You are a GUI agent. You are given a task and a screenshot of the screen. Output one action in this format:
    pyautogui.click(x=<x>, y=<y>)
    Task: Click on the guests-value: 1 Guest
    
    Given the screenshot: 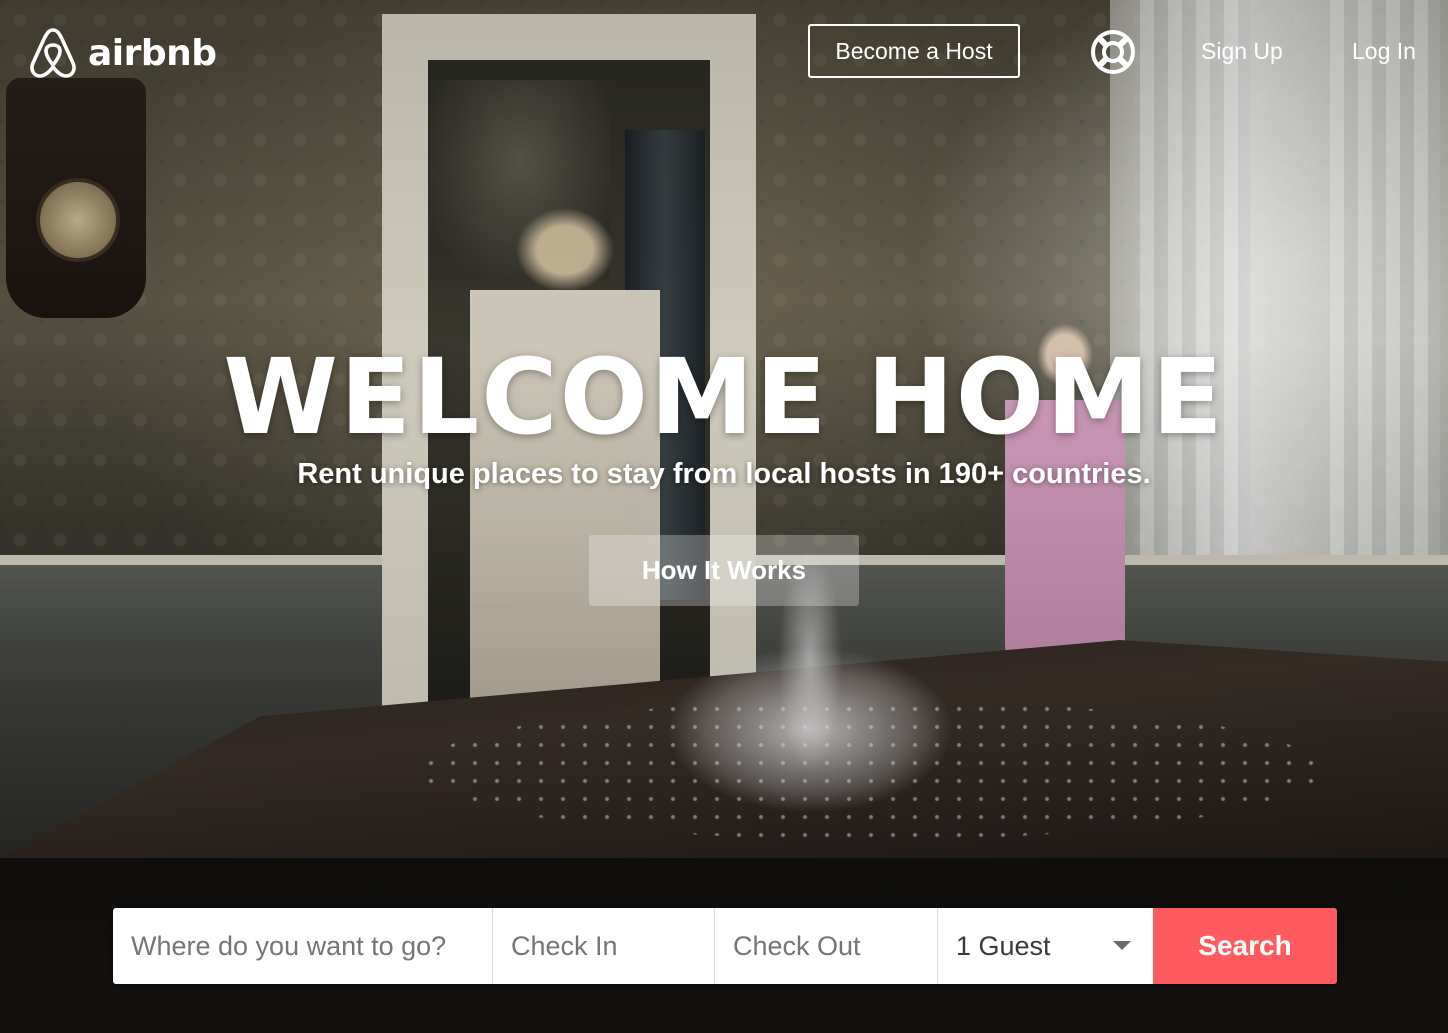 What is the action you would take?
    pyautogui.click(x=1003, y=945)
    